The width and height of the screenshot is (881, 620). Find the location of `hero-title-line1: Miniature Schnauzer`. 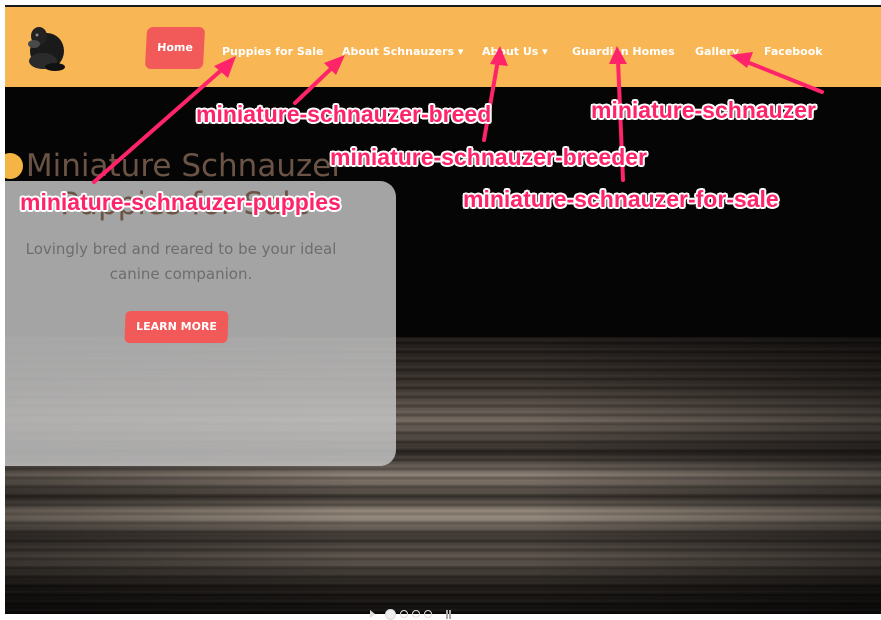

hero-title-line1: Miniature Schnauzer is located at coordinates (185, 166).